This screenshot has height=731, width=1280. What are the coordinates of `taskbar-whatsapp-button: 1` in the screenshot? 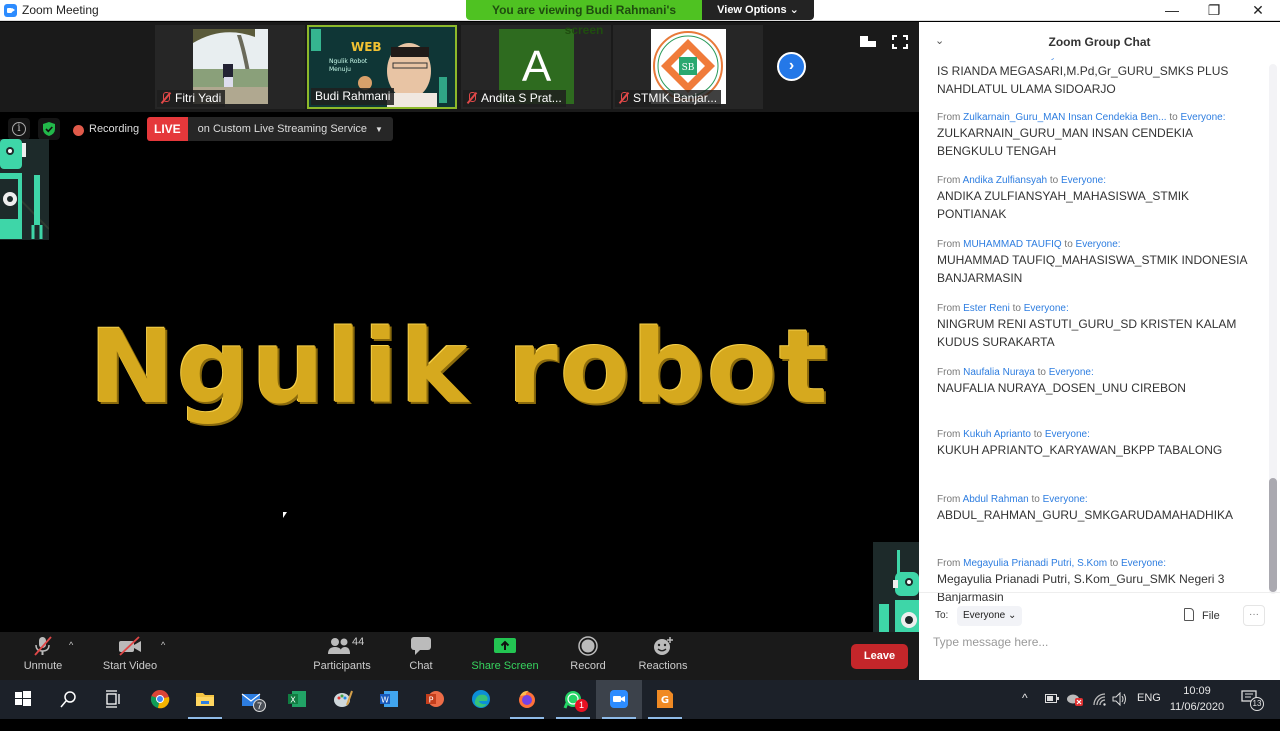 It's located at (573, 699).